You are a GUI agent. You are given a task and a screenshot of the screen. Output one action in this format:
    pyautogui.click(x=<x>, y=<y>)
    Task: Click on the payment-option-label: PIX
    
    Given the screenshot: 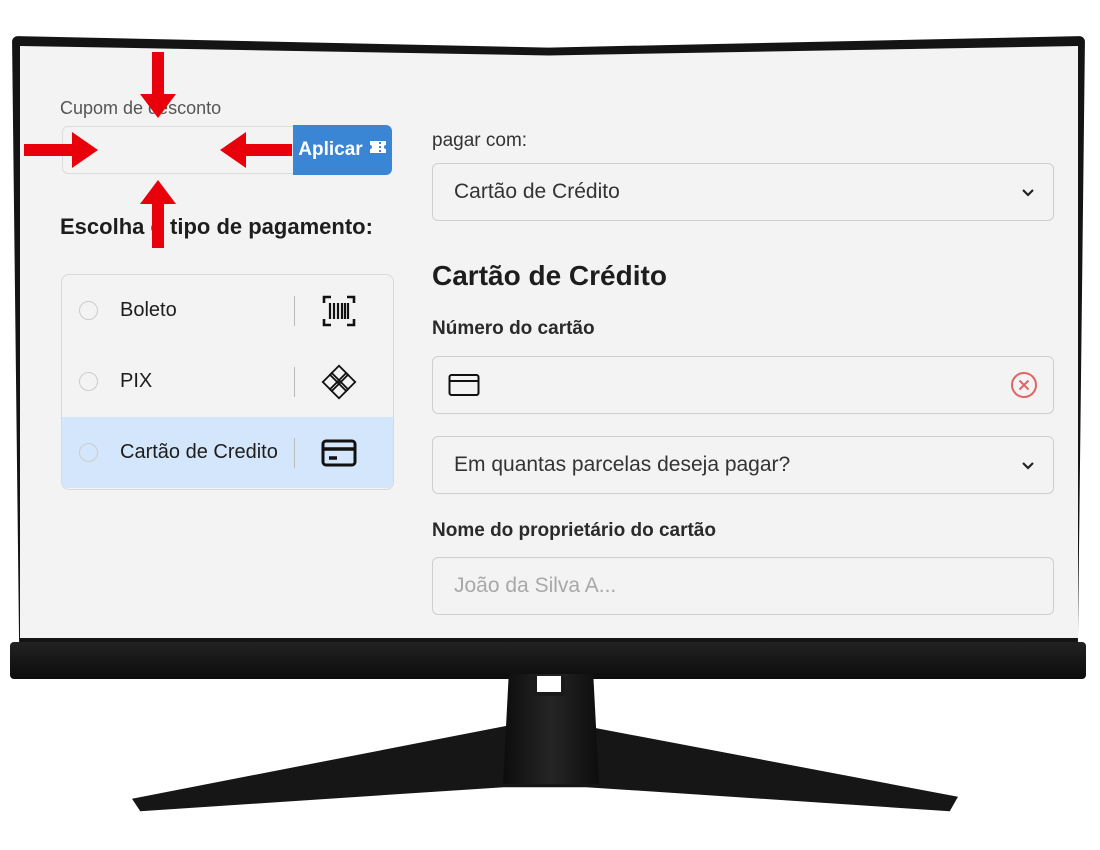 What is the action you would take?
    pyautogui.click(x=136, y=381)
    